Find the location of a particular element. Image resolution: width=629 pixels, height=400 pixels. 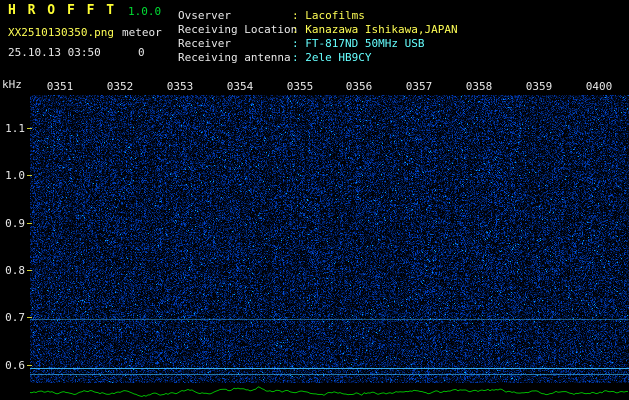

info-row-observer: Ovserver: Lacofilms is located at coordinates (318, 13).